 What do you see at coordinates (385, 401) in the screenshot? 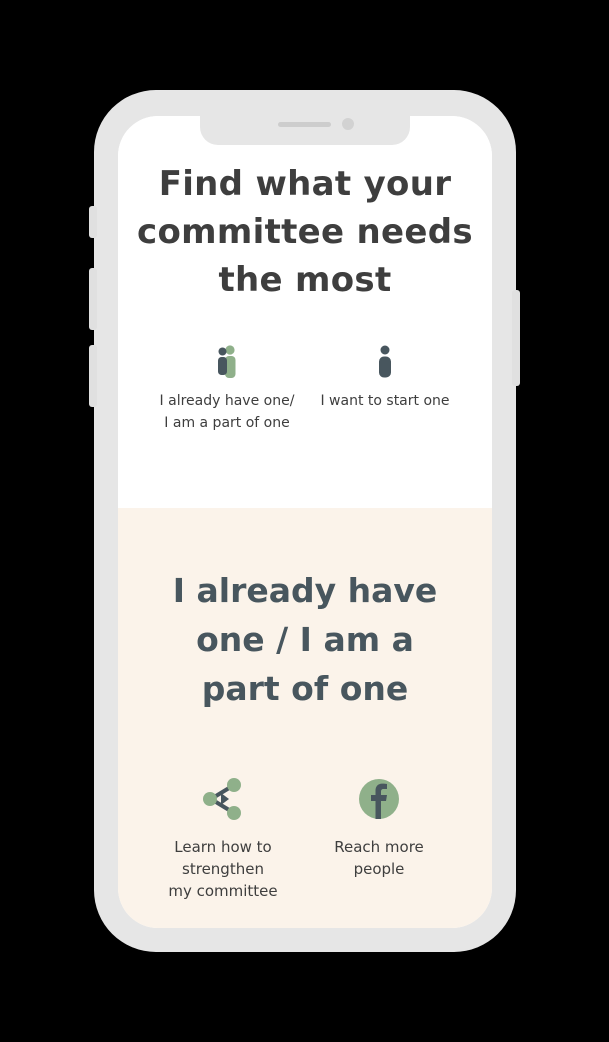
I see `choice-label: I want to start one` at bounding box center [385, 401].